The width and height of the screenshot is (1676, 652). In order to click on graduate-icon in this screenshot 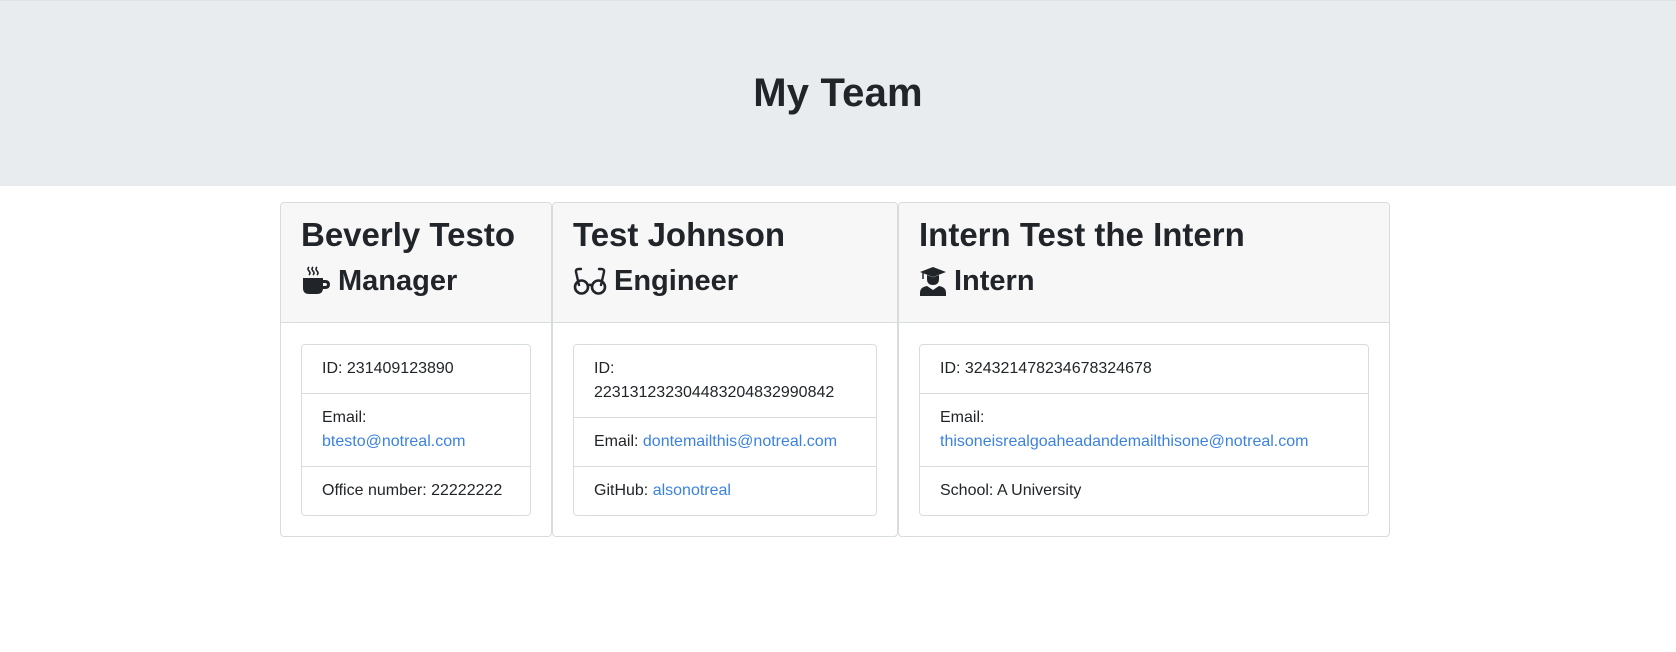, I will do `click(933, 281)`.